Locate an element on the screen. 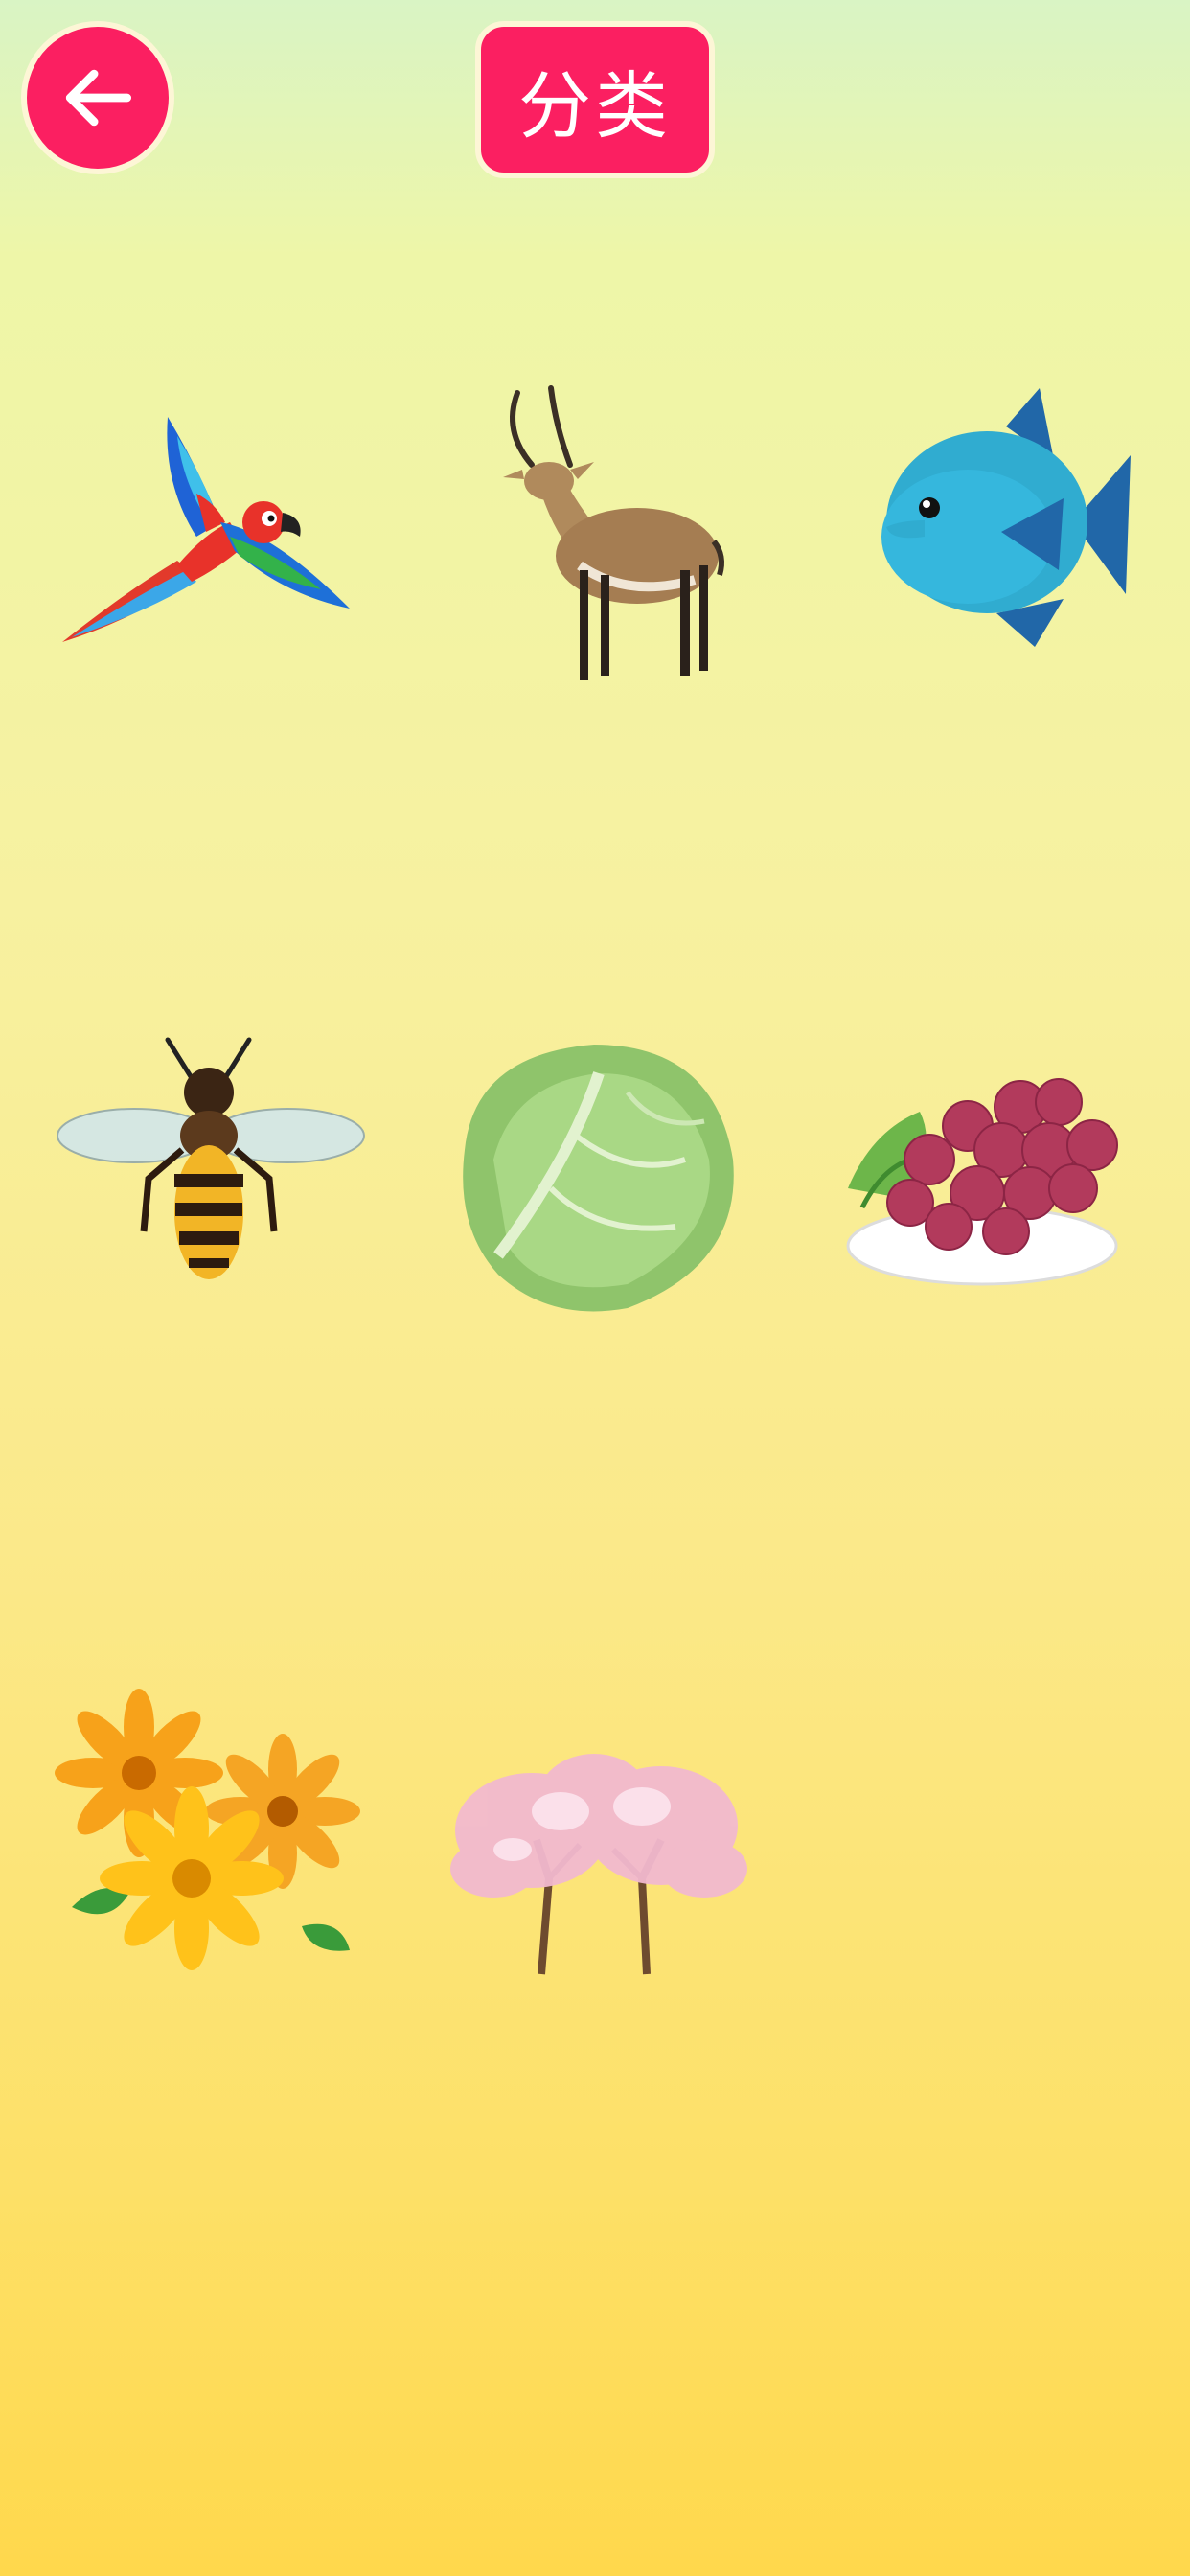  antelope-image is located at coordinates (614, 532).